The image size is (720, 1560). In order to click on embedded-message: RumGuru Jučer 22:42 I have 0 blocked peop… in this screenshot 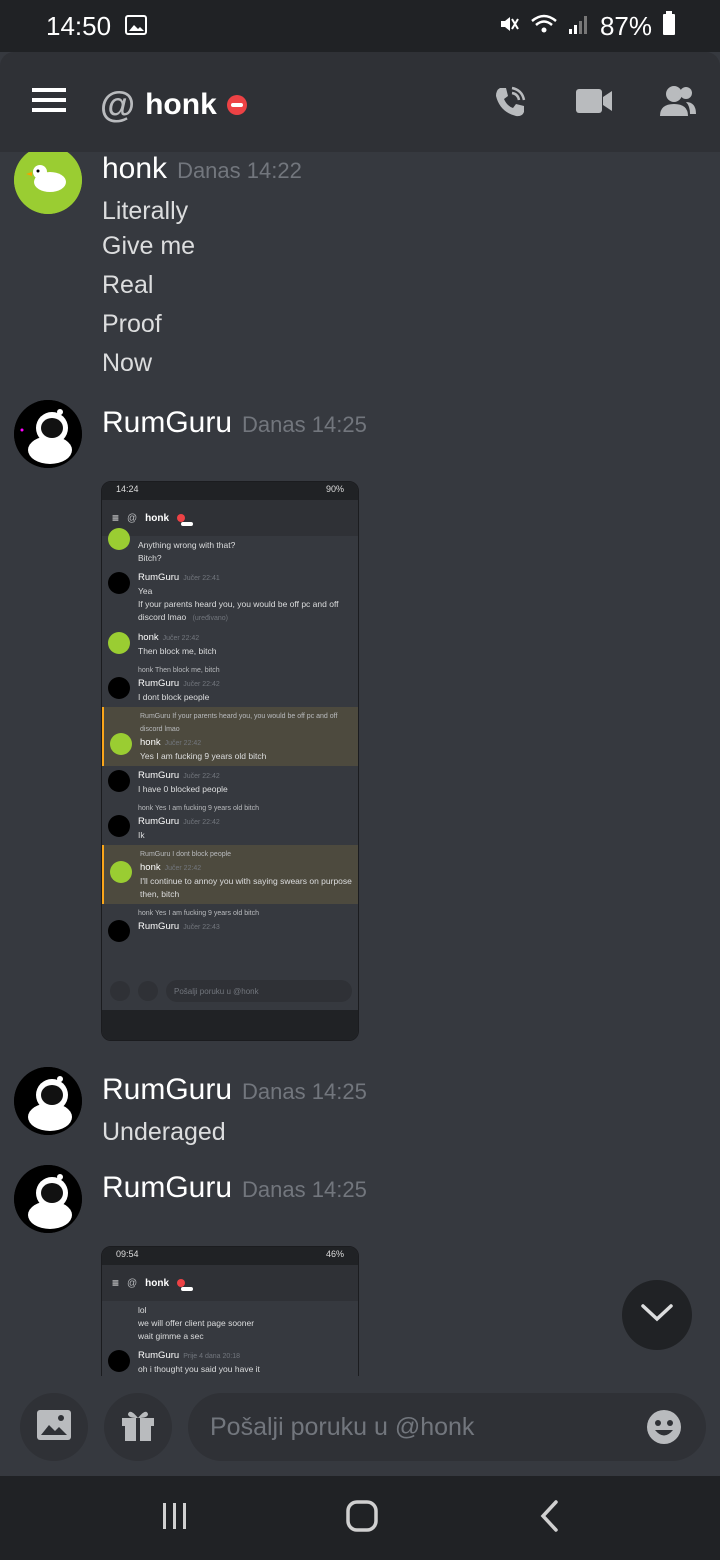, I will do `click(230, 782)`.